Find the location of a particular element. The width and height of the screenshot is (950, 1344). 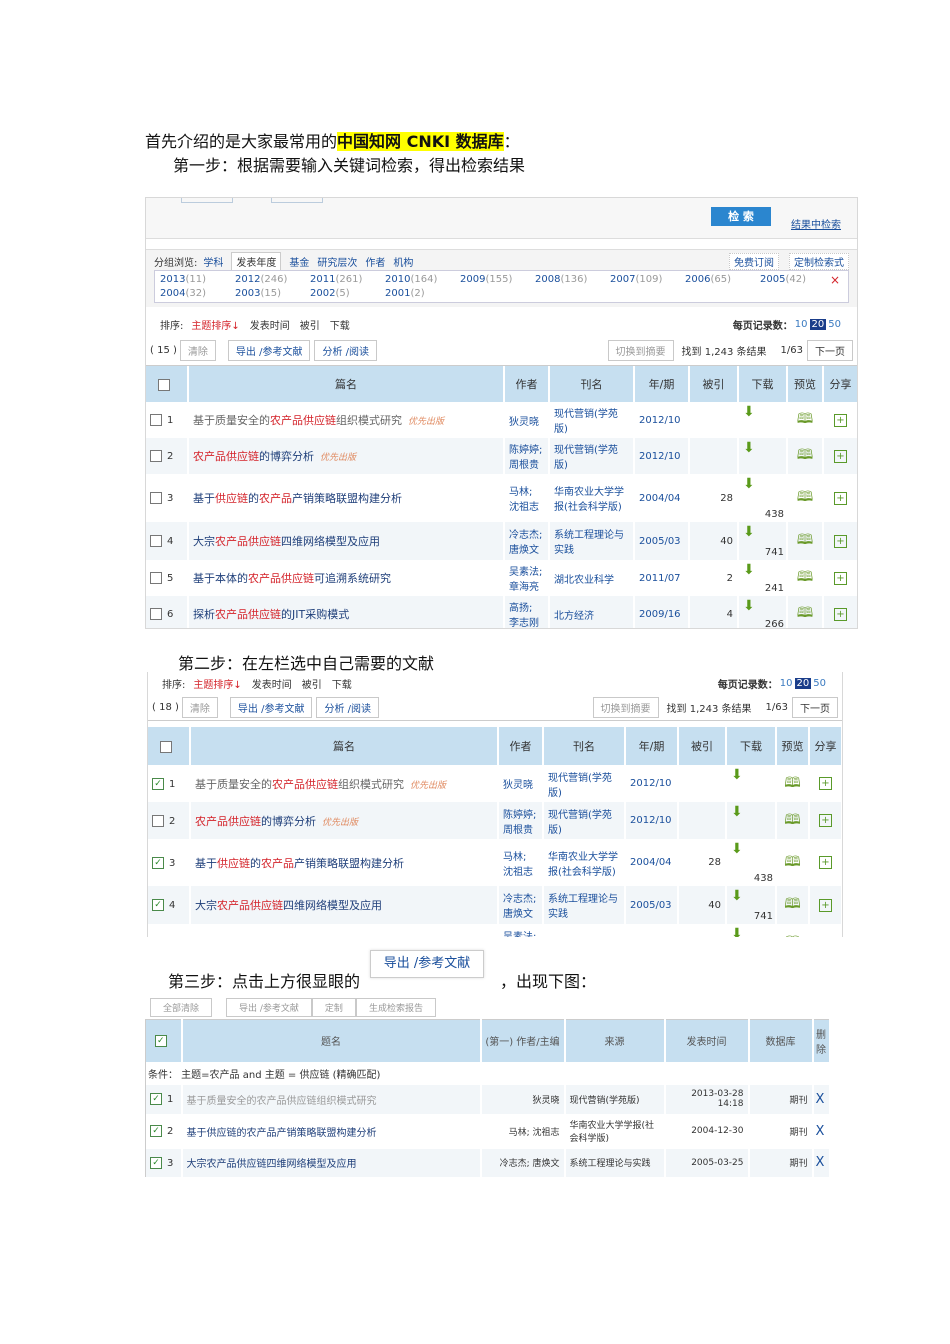

header-select-all is located at coordinates (167, 384).